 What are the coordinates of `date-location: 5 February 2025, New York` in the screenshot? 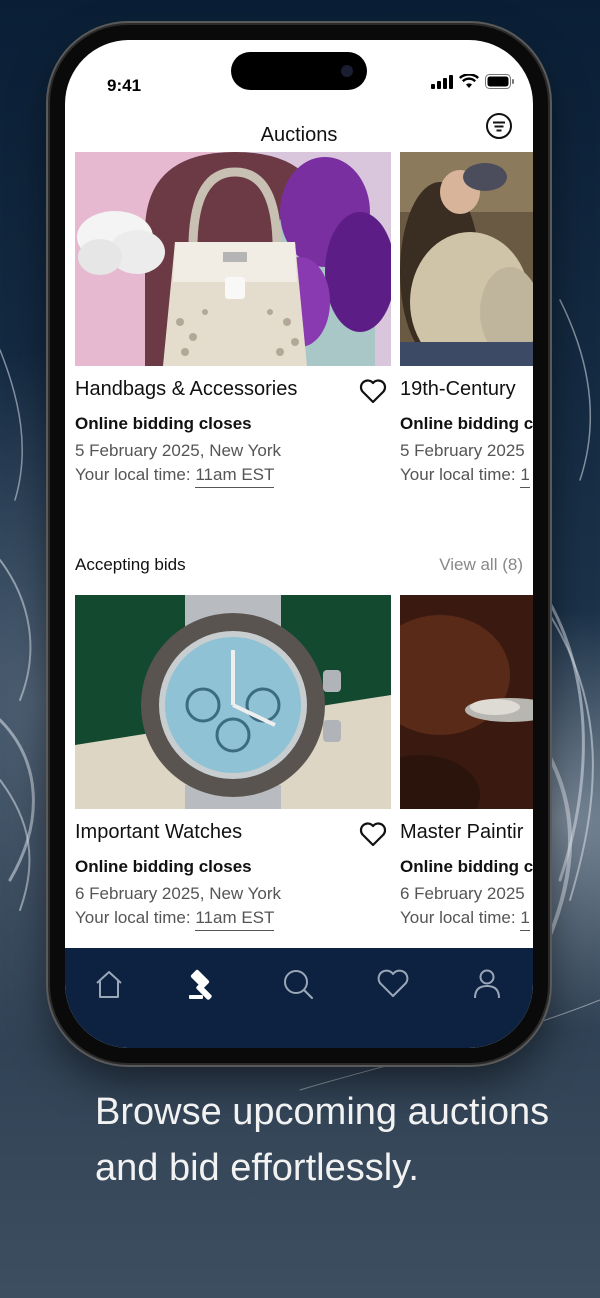 It's located at (178, 450).